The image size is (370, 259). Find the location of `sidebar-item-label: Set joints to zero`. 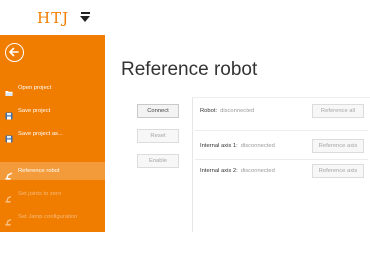

sidebar-item-label: Set joints to zero is located at coordinates (40, 194).